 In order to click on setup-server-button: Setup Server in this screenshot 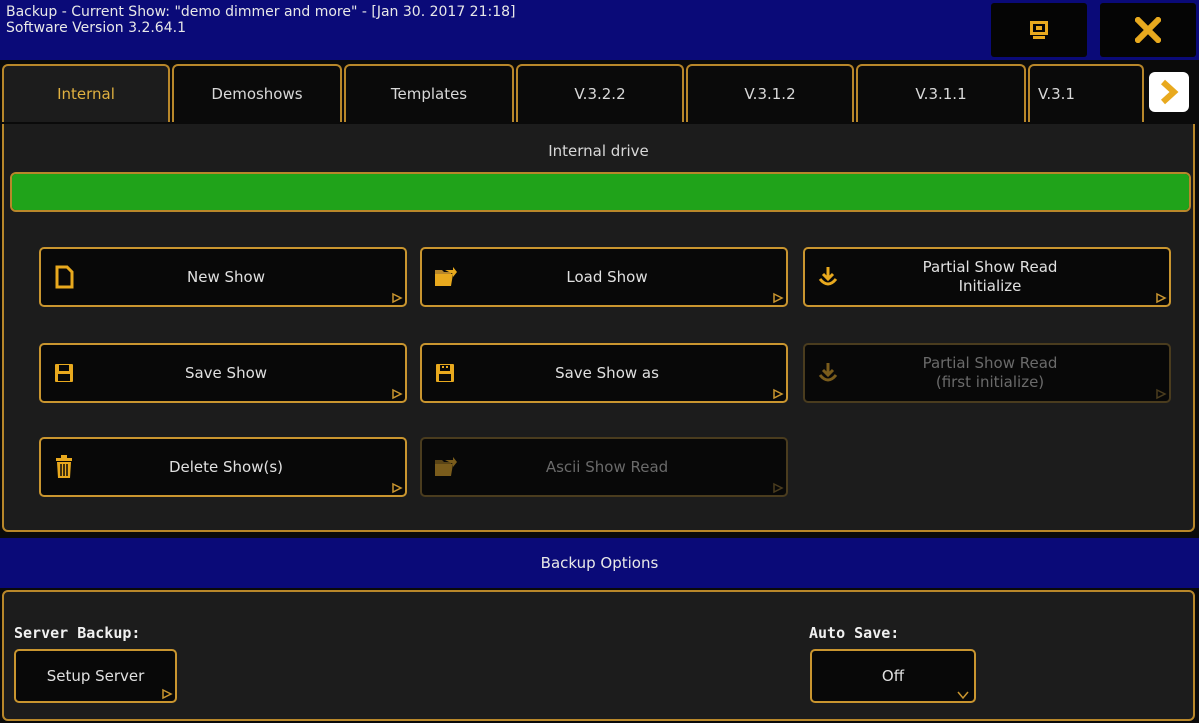, I will do `click(95, 676)`.